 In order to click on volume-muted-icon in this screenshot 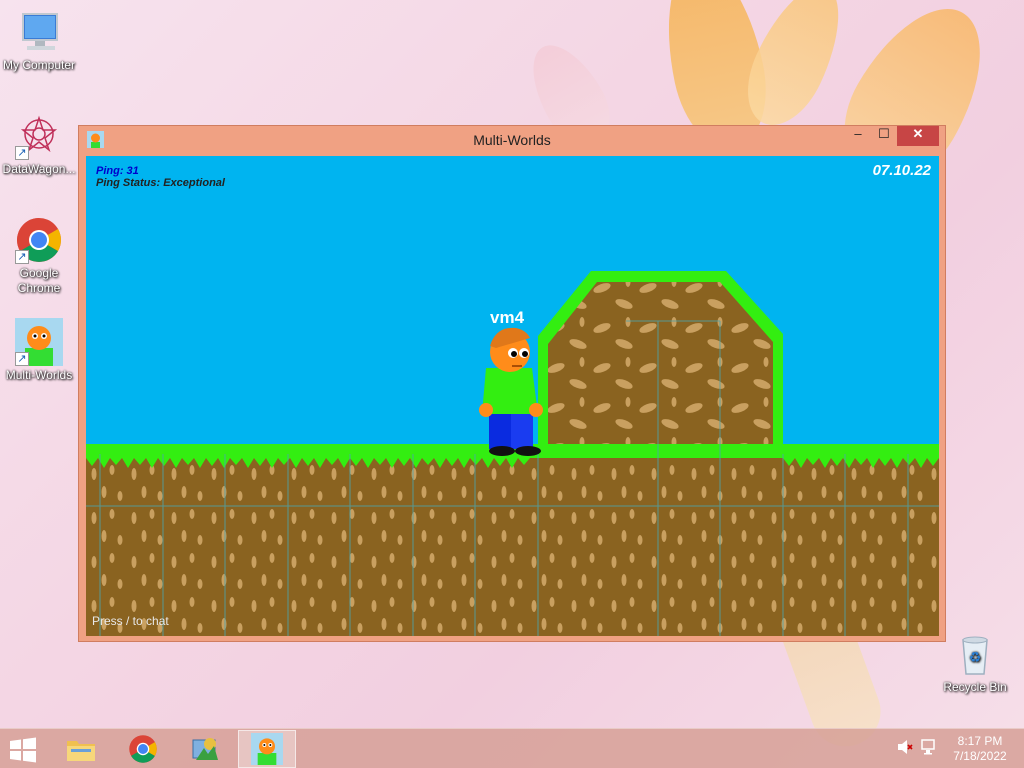, I will do `click(905, 749)`.